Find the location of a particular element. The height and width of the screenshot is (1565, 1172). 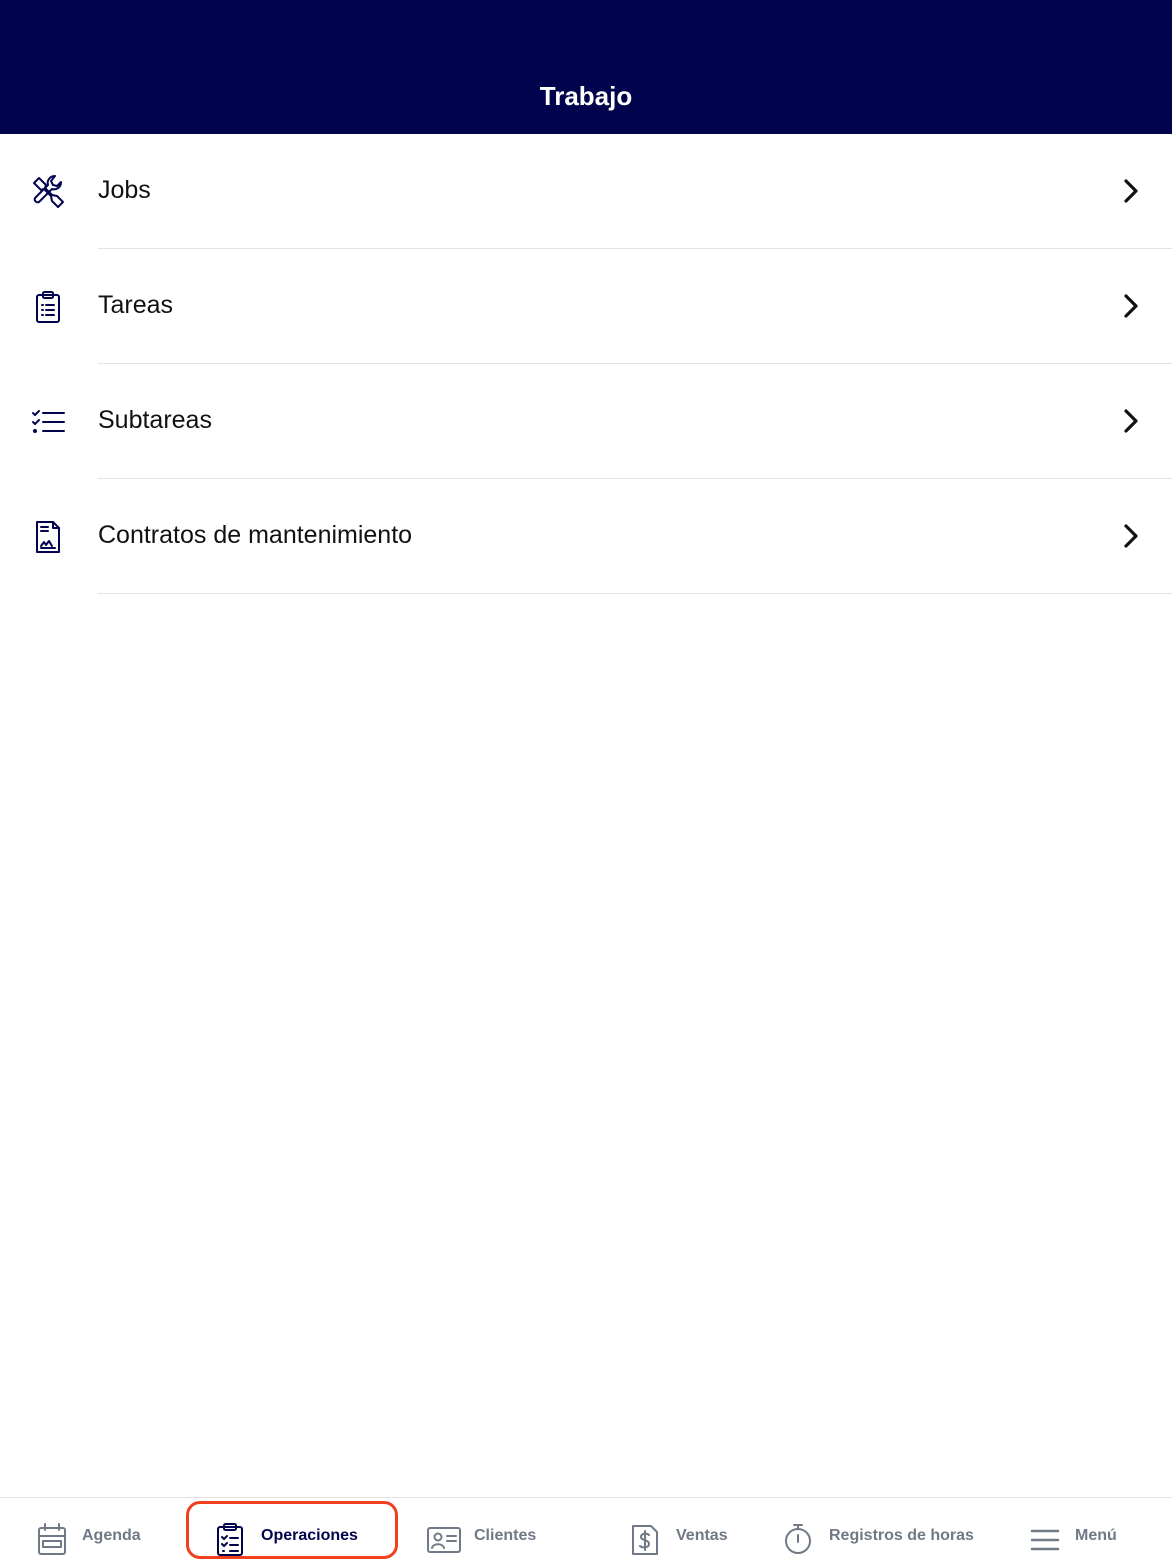

tab-label: Registros de horas is located at coordinates (901, 1535).